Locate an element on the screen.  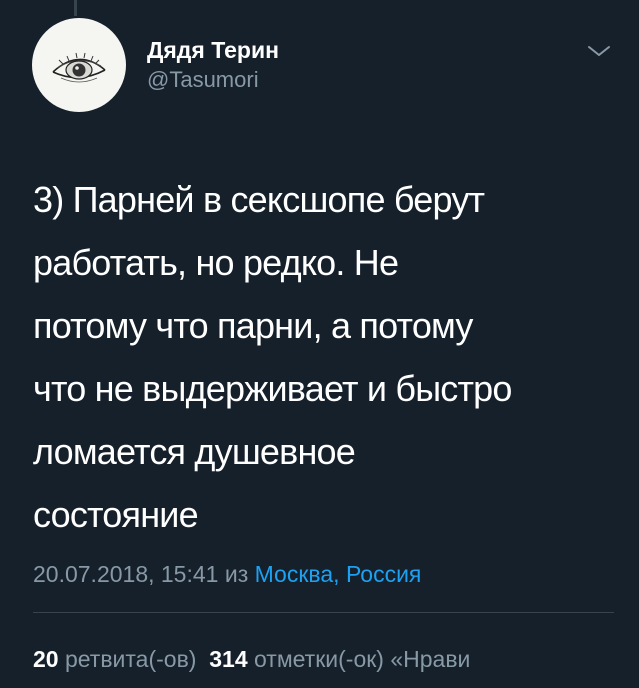
likes-label: отметки(-ок) is located at coordinates (319, 659).